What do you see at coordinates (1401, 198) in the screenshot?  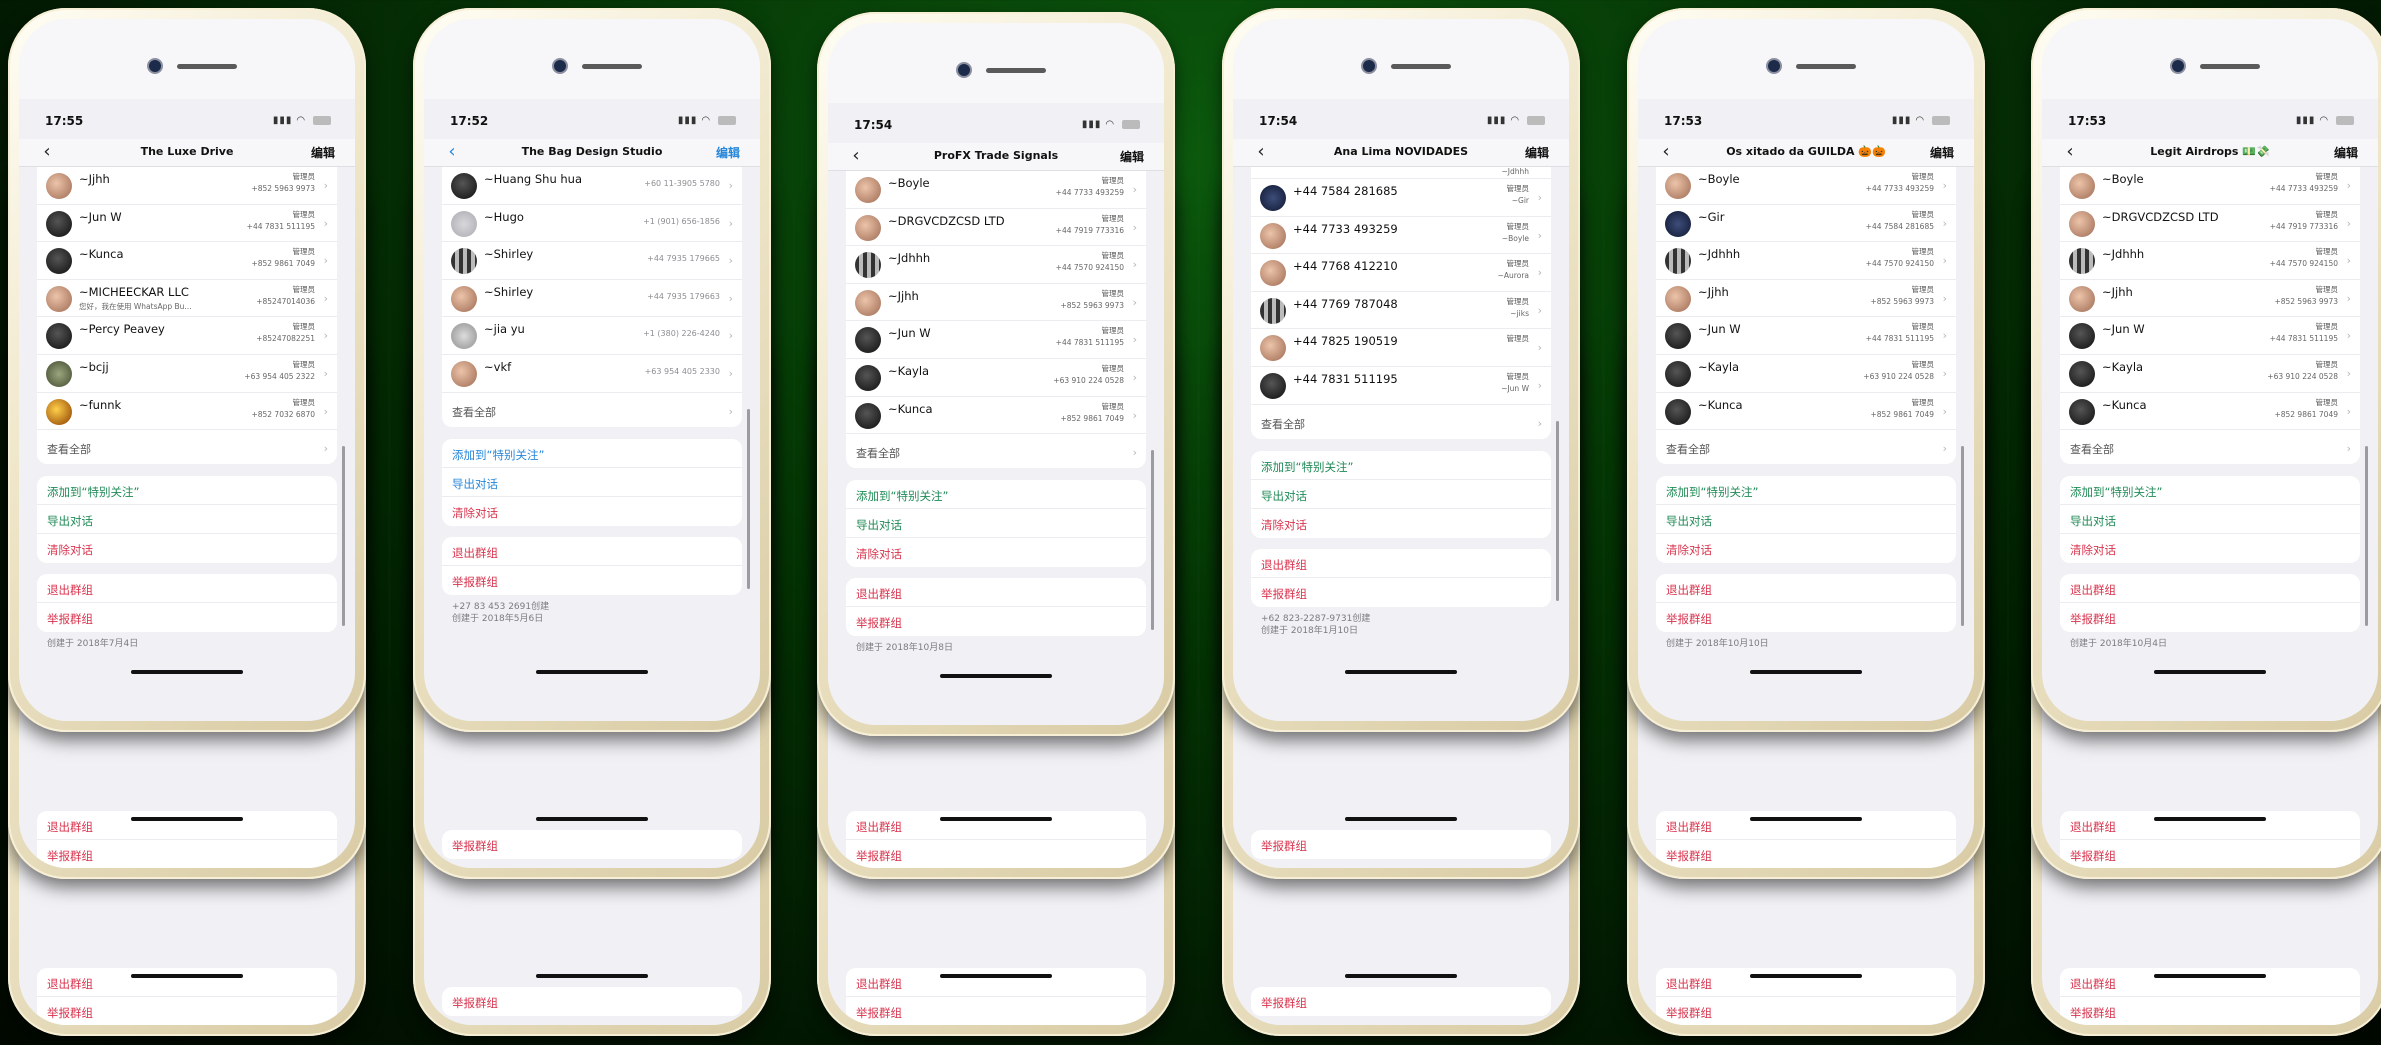 I see `member-row: +44 7584 281685 管理员 ~Gir ›` at bounding box center [1401, 198].